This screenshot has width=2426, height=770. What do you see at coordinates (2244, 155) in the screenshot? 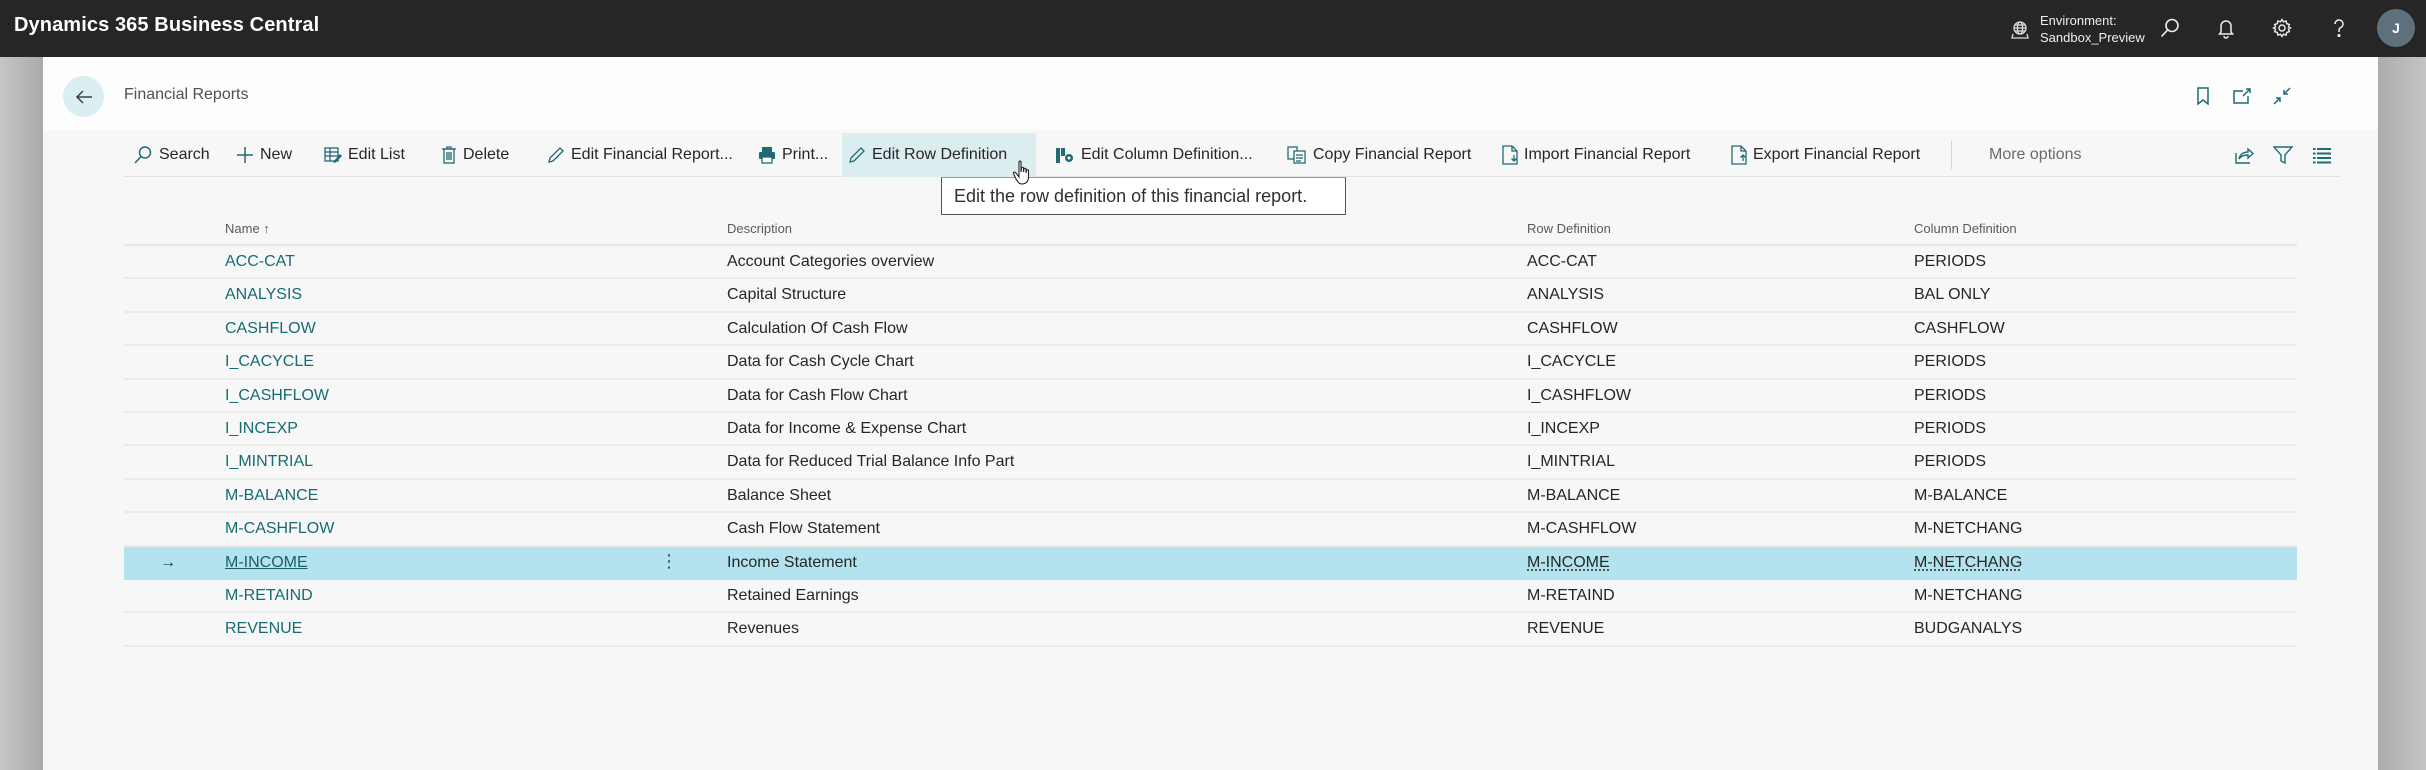
I see `share-button` at bounding box center [2244, 155].